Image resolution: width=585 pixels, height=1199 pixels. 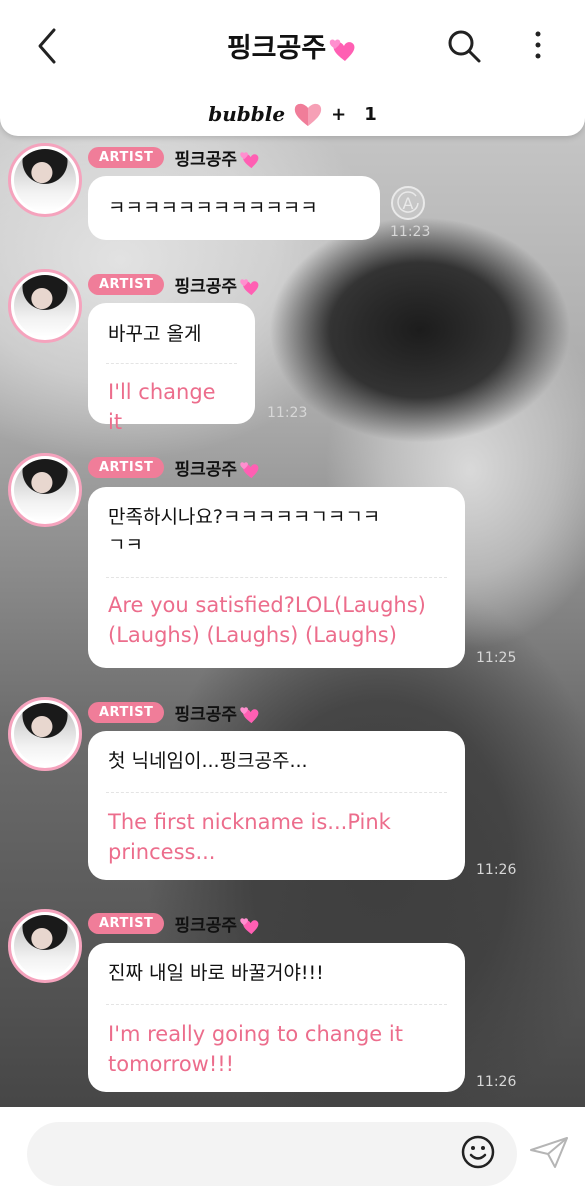 I want to click on message-text-translation-line: I'm really going to change it, so click(x=255, y=1034).